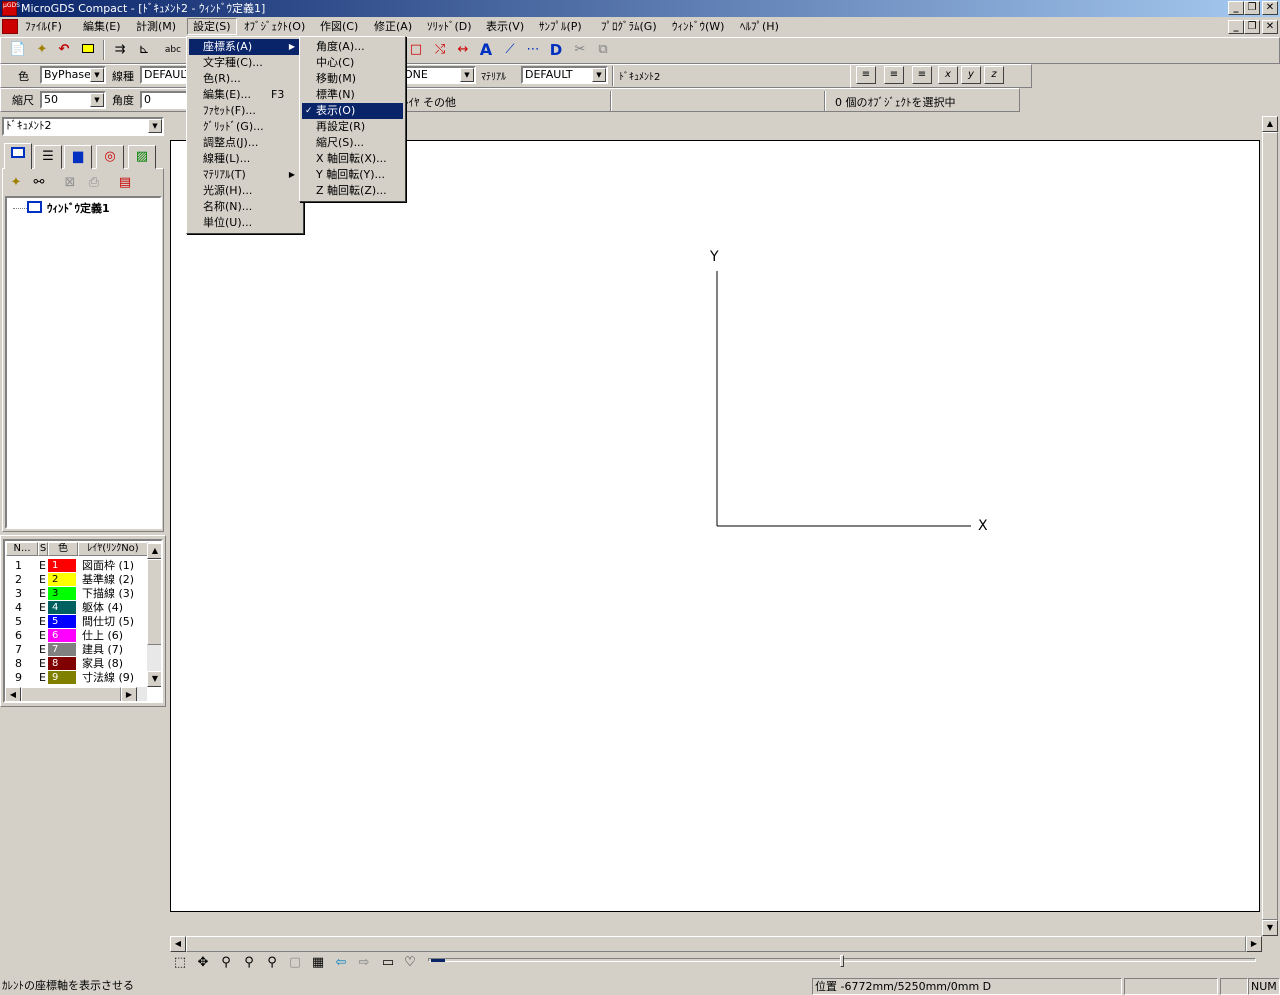 The height and width of the screenshot is (995, 1280). I want to click on settings-menu-item: ﾏﾃﾘｱﾙ(T) ▶, so click(244, 175).